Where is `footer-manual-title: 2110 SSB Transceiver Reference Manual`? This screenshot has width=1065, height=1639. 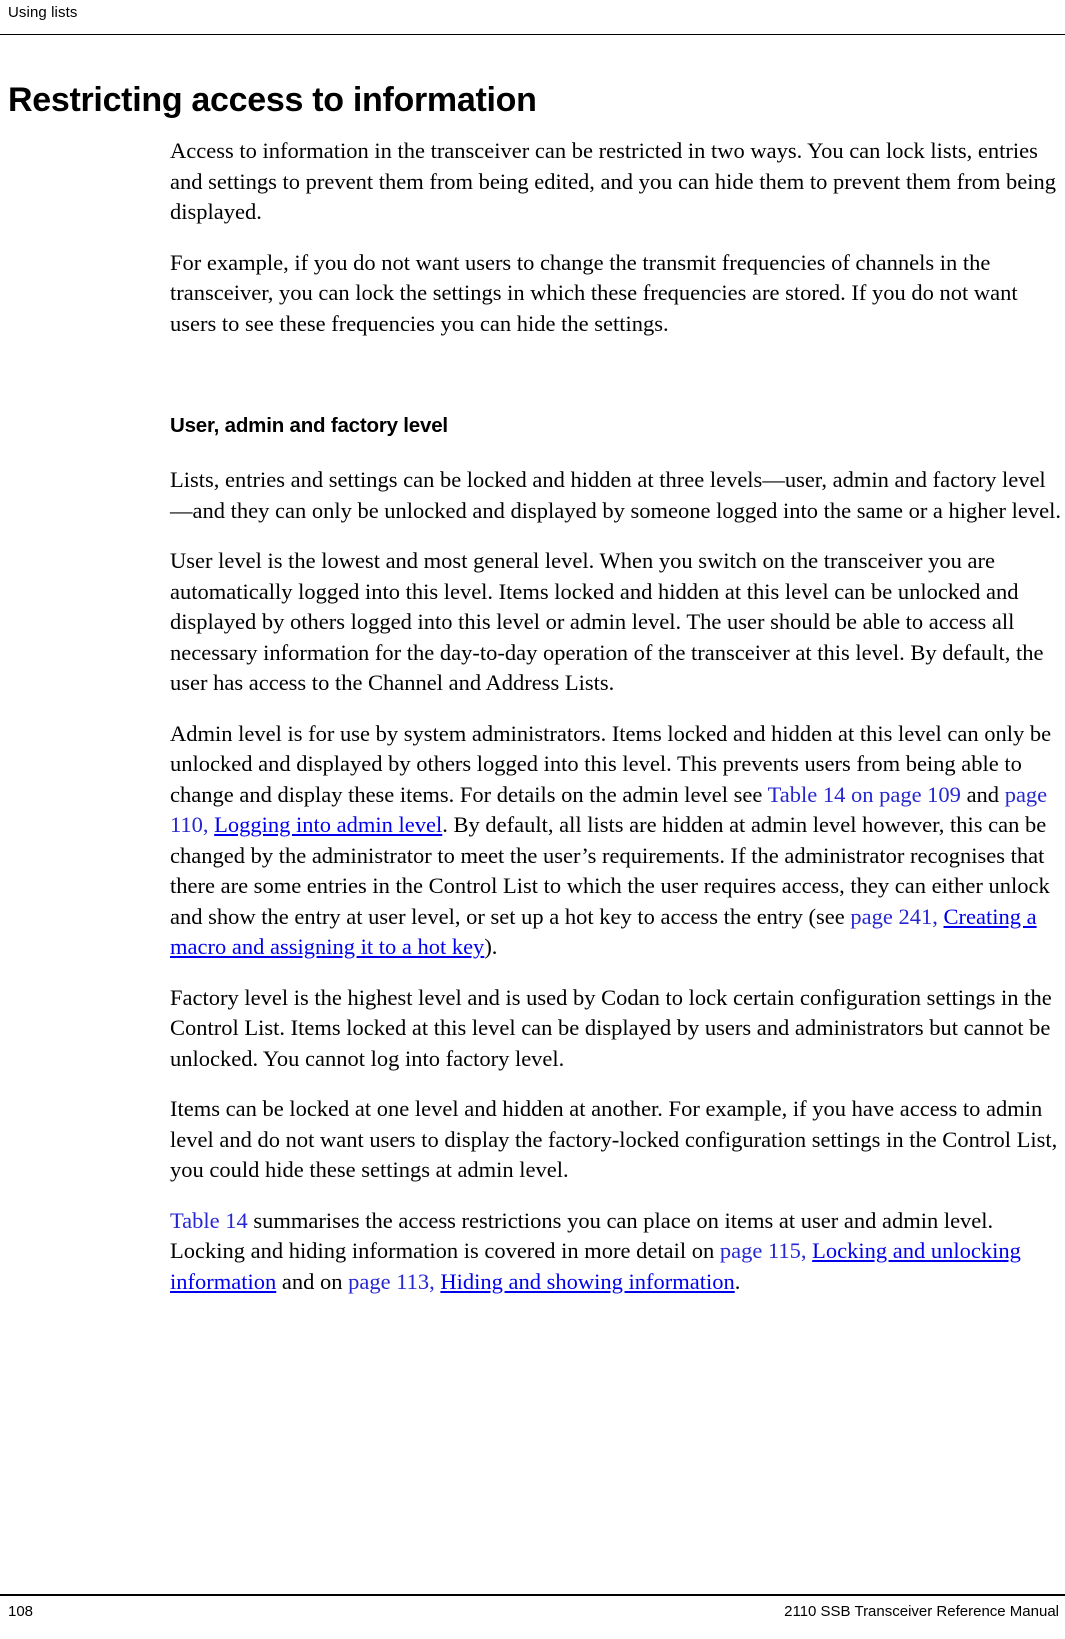
footer-manual-title: 2110 SSB Transceiver Reference Manual is located at coordinates (921, 1611).